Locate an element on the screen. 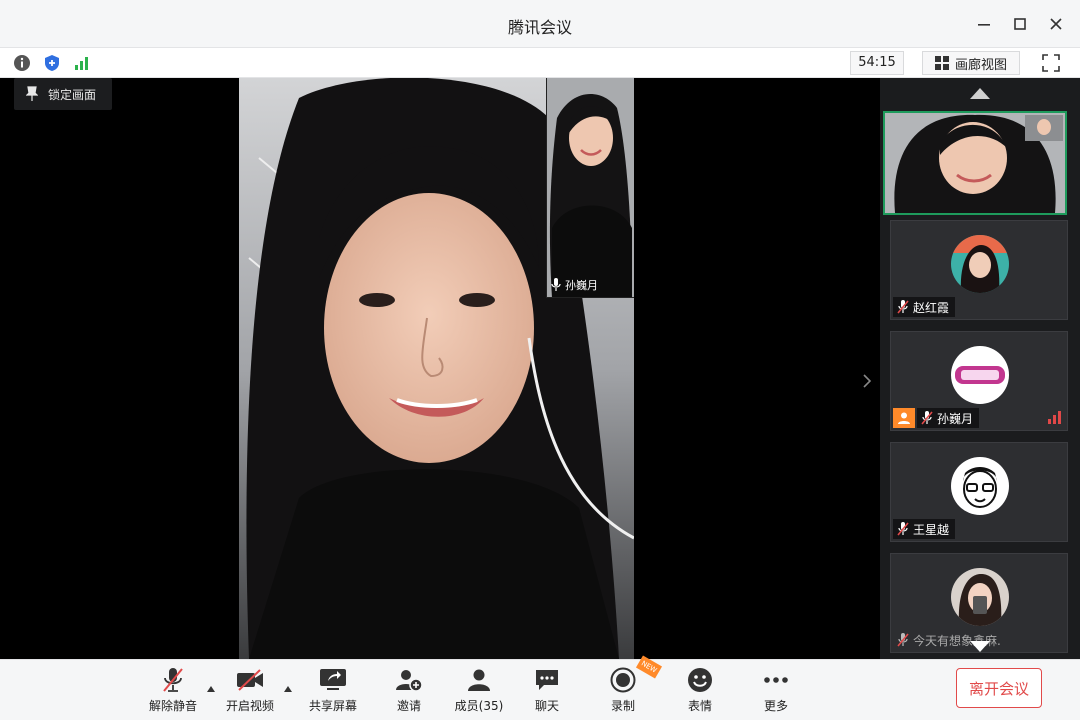 This screenshot has width=1080, height=720. gallery-view-button: 画廊视图 is located at coordinates (971, 63).